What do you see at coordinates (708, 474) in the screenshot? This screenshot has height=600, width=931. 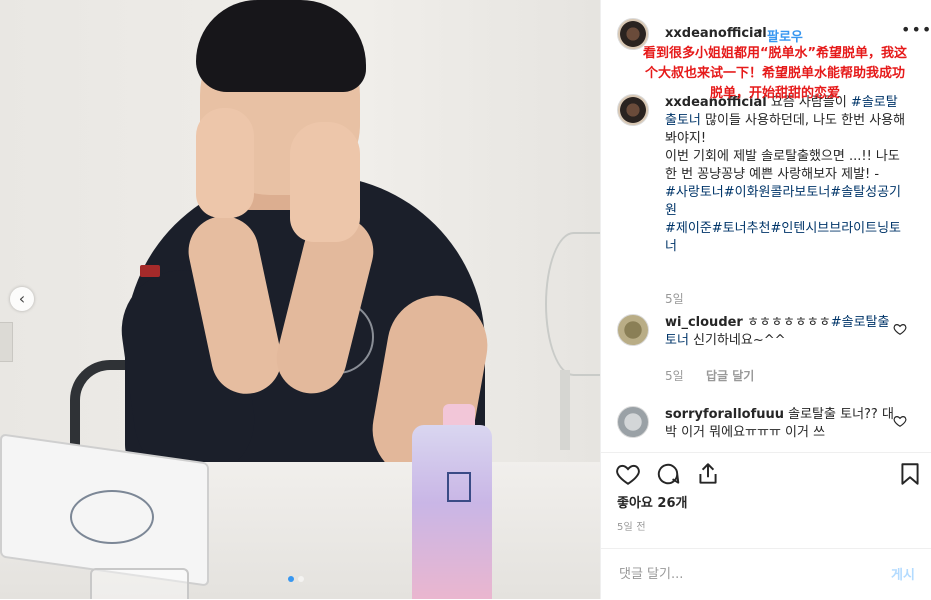 I see `share-icon` at bounding box center [708, 474].